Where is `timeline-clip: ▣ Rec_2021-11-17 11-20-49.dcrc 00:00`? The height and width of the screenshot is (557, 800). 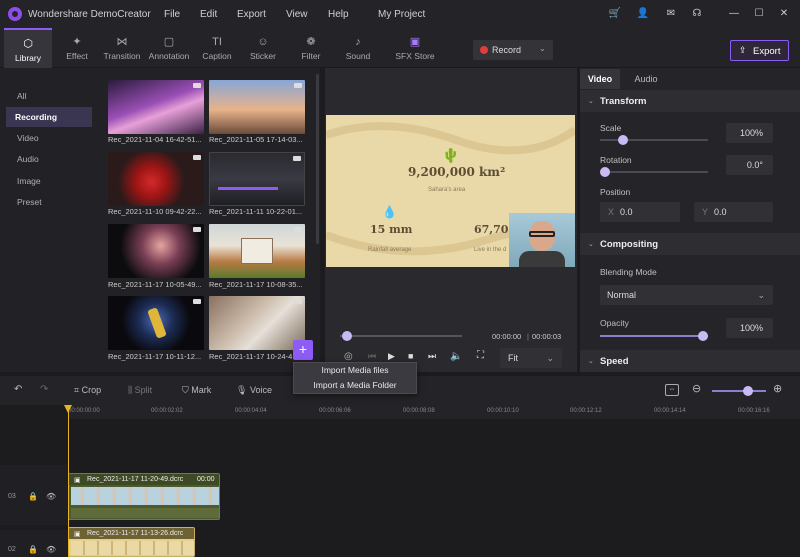
timeline-clip: ▣ Rec_2021-11-17 11-20-49.dcrc 00:00 is located at coordinates (144, 496).